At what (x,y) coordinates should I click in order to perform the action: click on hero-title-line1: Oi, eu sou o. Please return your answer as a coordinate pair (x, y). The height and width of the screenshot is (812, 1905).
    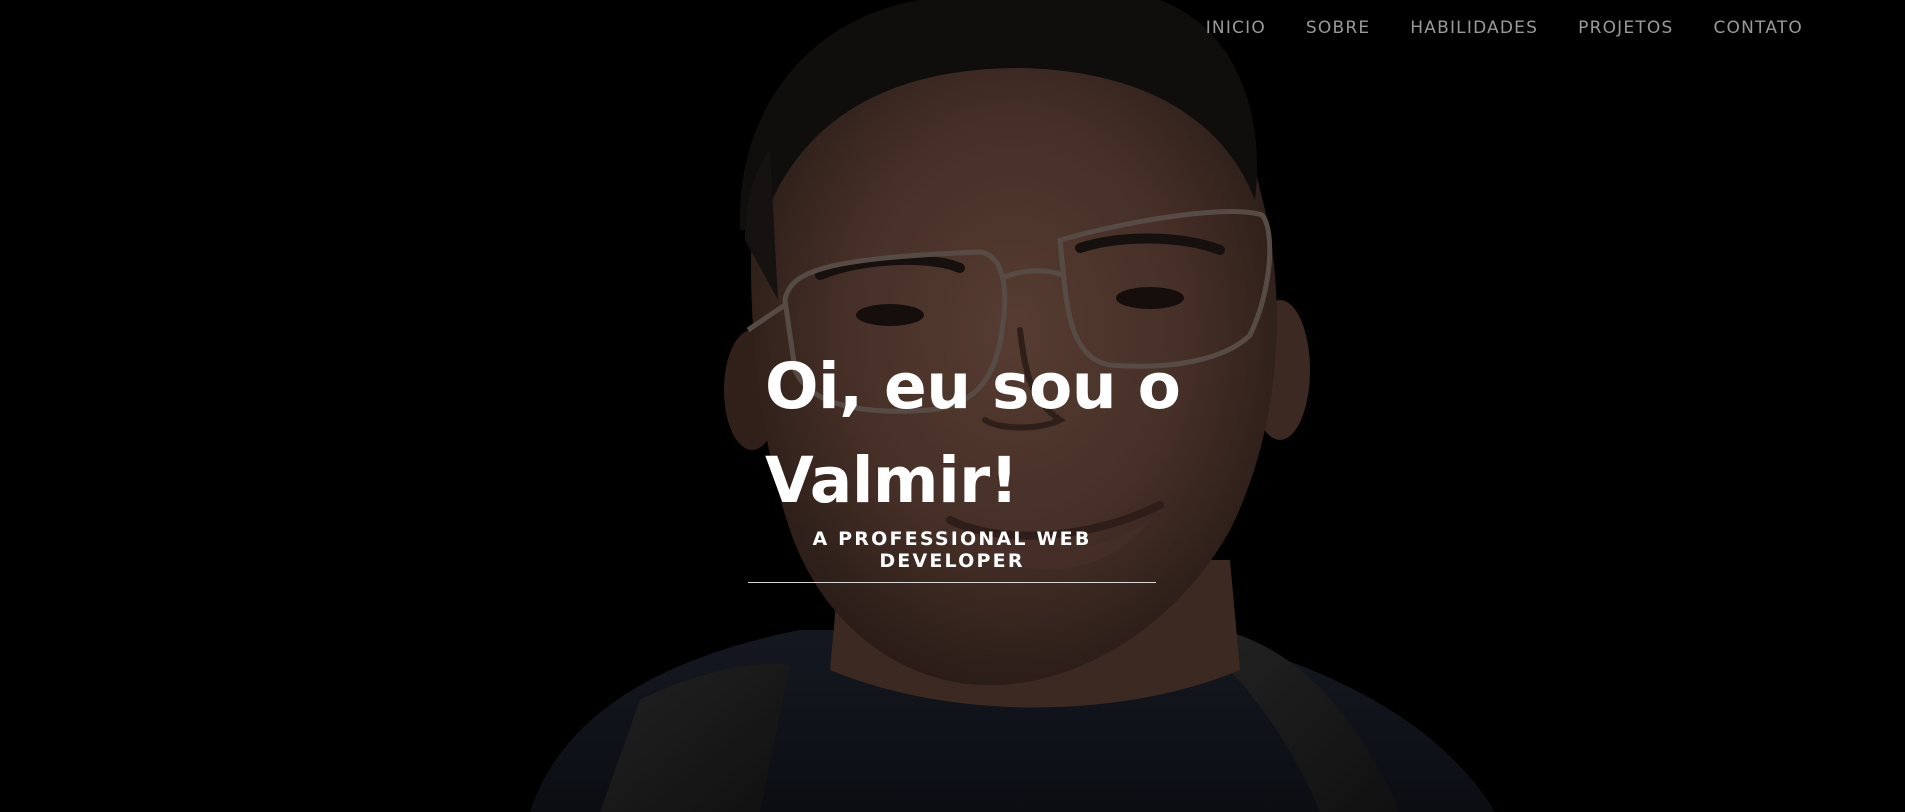
    Looking at the image, I should click on (973, 386).